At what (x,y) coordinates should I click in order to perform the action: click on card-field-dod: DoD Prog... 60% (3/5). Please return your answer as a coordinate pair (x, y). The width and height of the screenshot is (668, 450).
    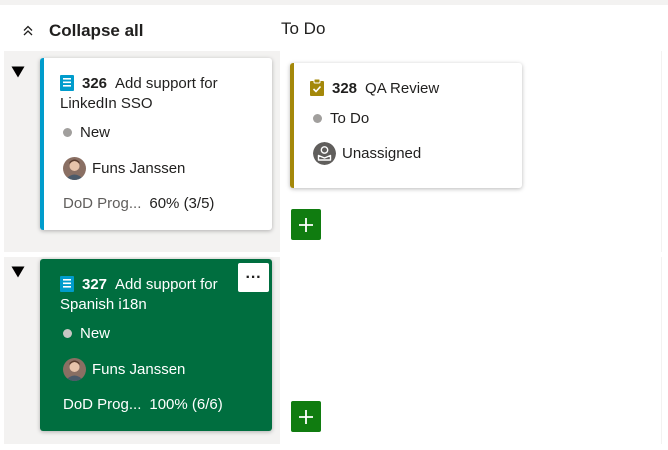
    Looking at the image, I should click on (162, 203).